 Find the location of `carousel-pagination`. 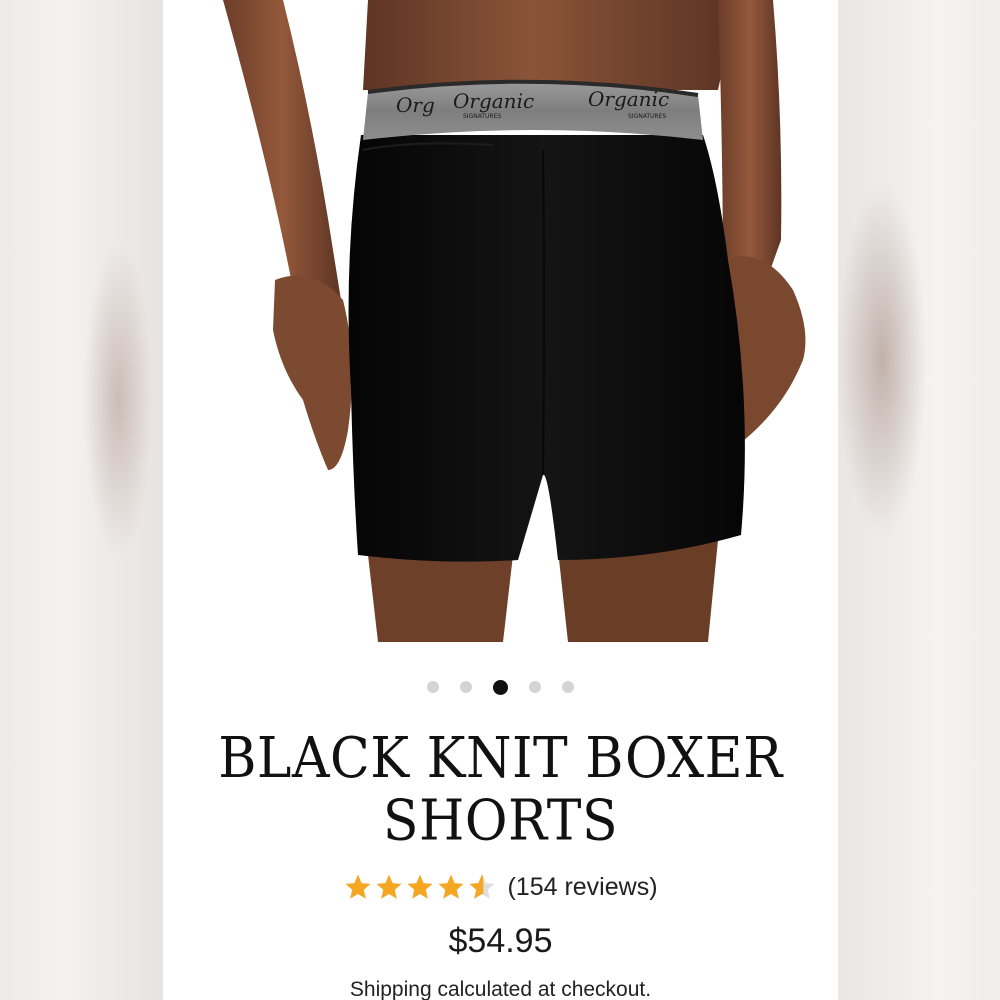

carousel-pagination is located at coordinates (500, 687).